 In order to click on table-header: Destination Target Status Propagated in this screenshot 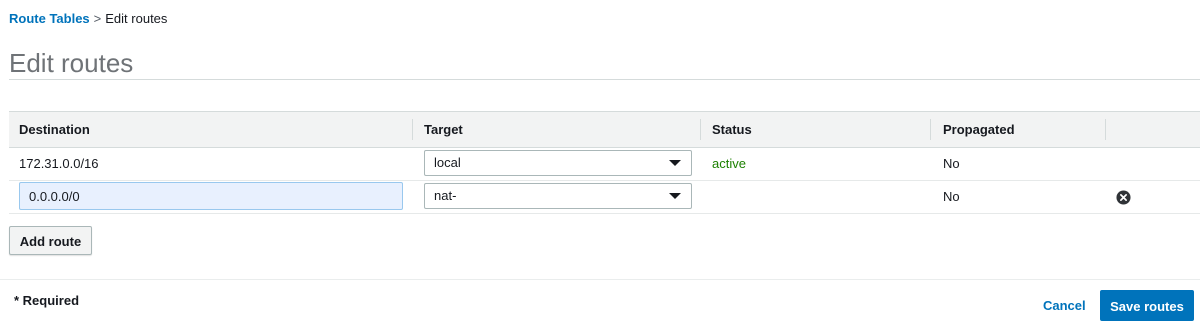, I will do `click(604, 130)`.